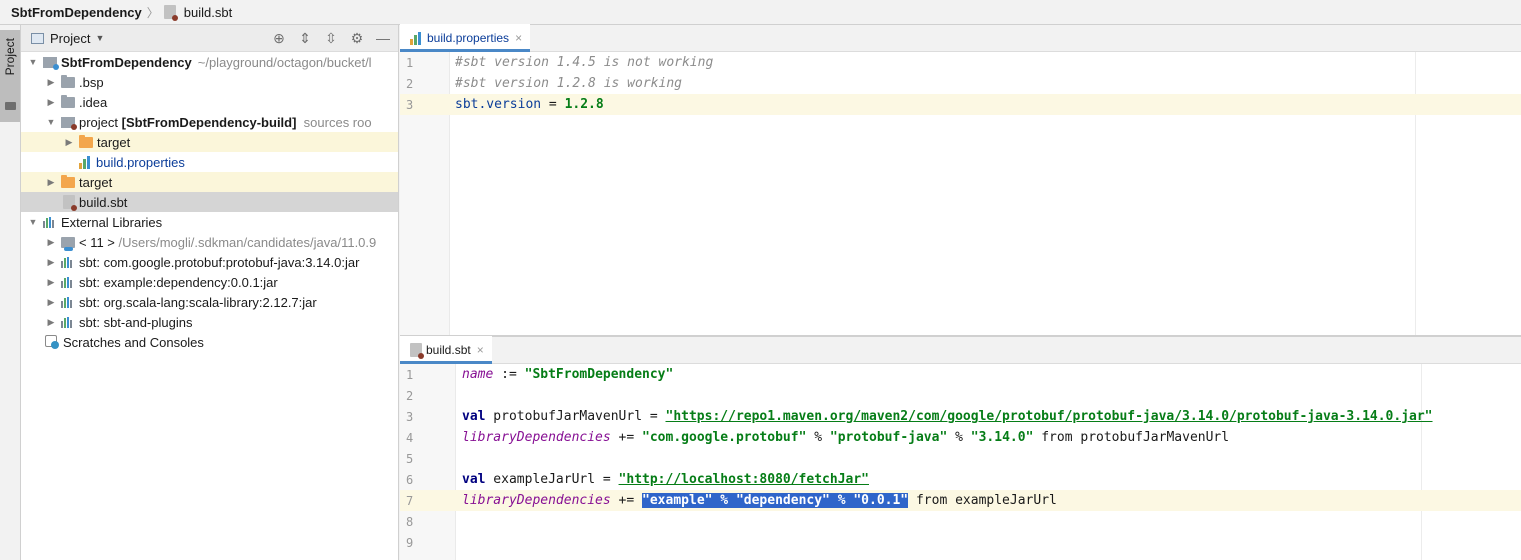 The width and height of the screenshot is (1521, 560). What do you see at coordinates (331, 38) in the screenshot?
I see `collapse-all-icon: ⇳` at bounding box center [331, 38].